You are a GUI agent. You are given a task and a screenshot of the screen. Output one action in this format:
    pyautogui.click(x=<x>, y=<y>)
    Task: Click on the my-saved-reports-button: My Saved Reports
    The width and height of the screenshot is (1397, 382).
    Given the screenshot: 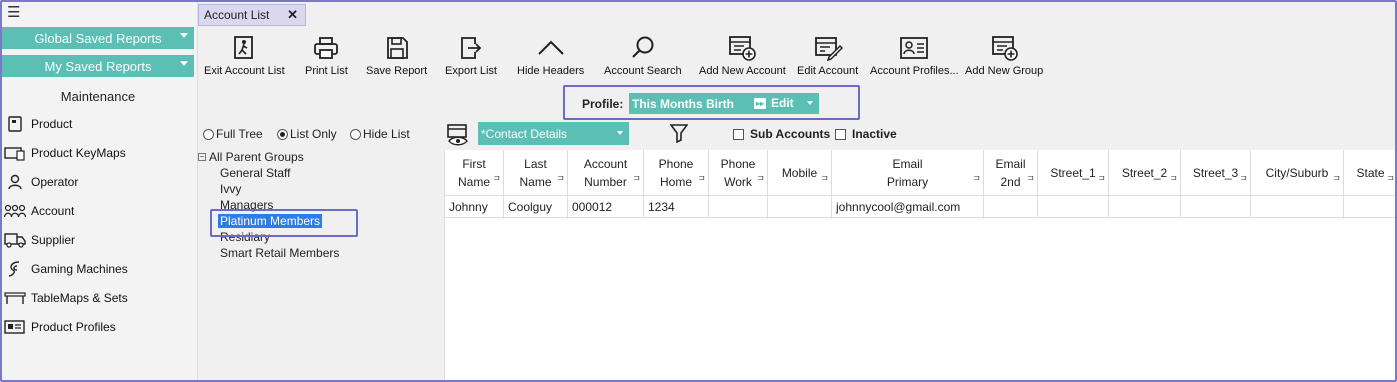 What is the action you would take?
    pyautogui.click(x=98, y=66)
    